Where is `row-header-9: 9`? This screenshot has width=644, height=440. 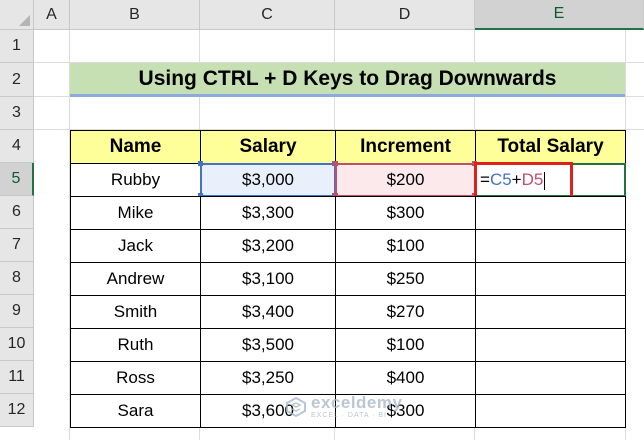
row-header-9: 9 is located at coordinates (17, 311).